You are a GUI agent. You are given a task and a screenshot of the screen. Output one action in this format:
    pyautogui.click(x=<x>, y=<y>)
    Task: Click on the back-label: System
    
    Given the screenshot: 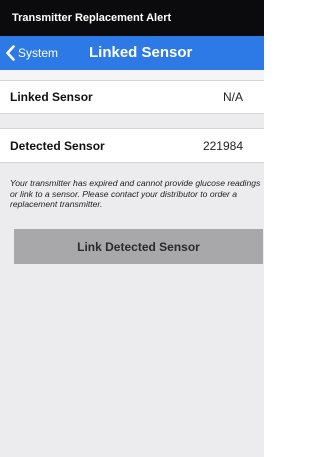 What is the action you would take?
    pyautogui.click(x=38, y=53)
    